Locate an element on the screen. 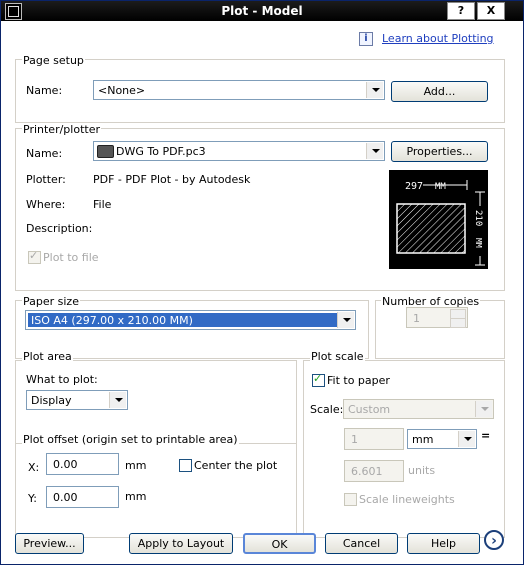  apply-to-layout-button: Apply to Layout is located at coordinates (181, 543).